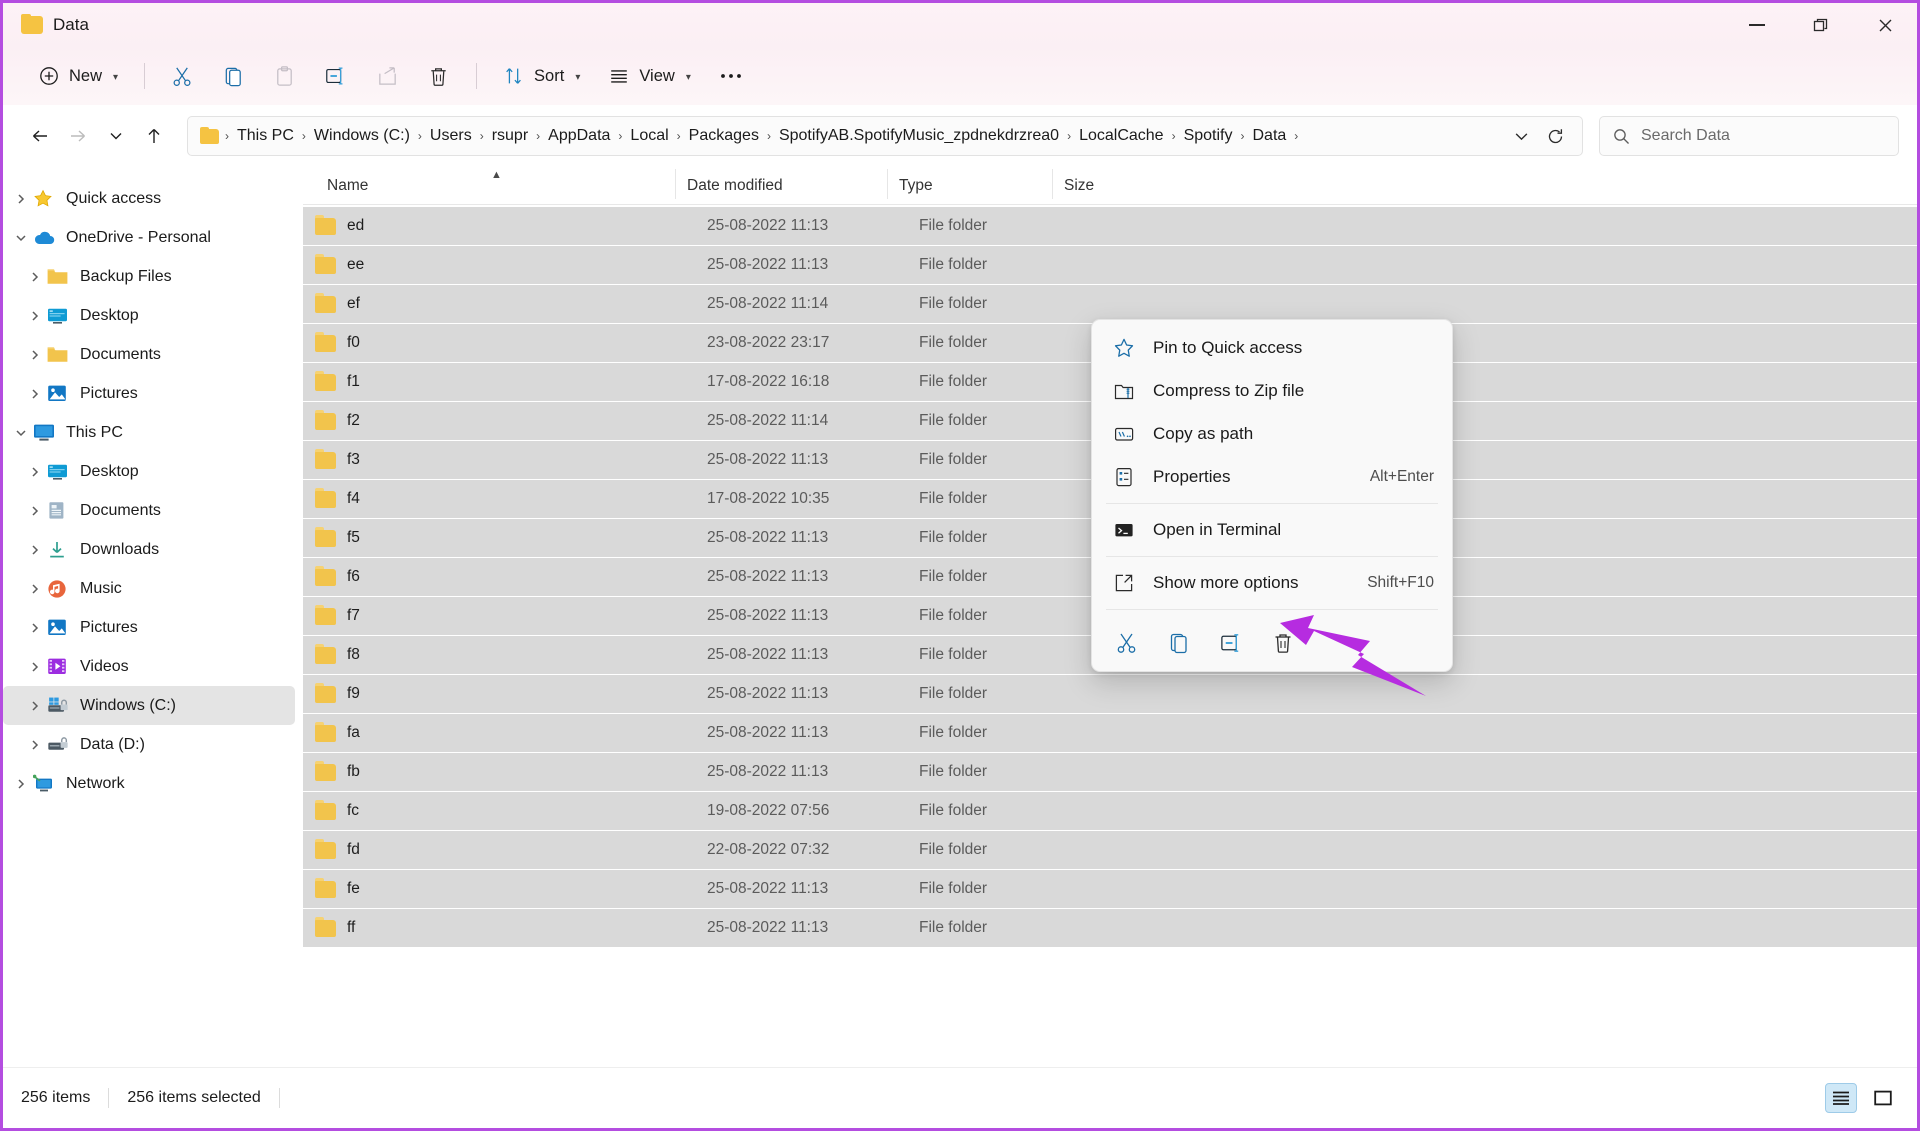 Image resolution: width=1920 pixels, height=1131 pixels. Describe the element at coordinates (1272, 477) in the screenshot. I see `context-menu-item-properties: Properties Alt+Enter` at that location.